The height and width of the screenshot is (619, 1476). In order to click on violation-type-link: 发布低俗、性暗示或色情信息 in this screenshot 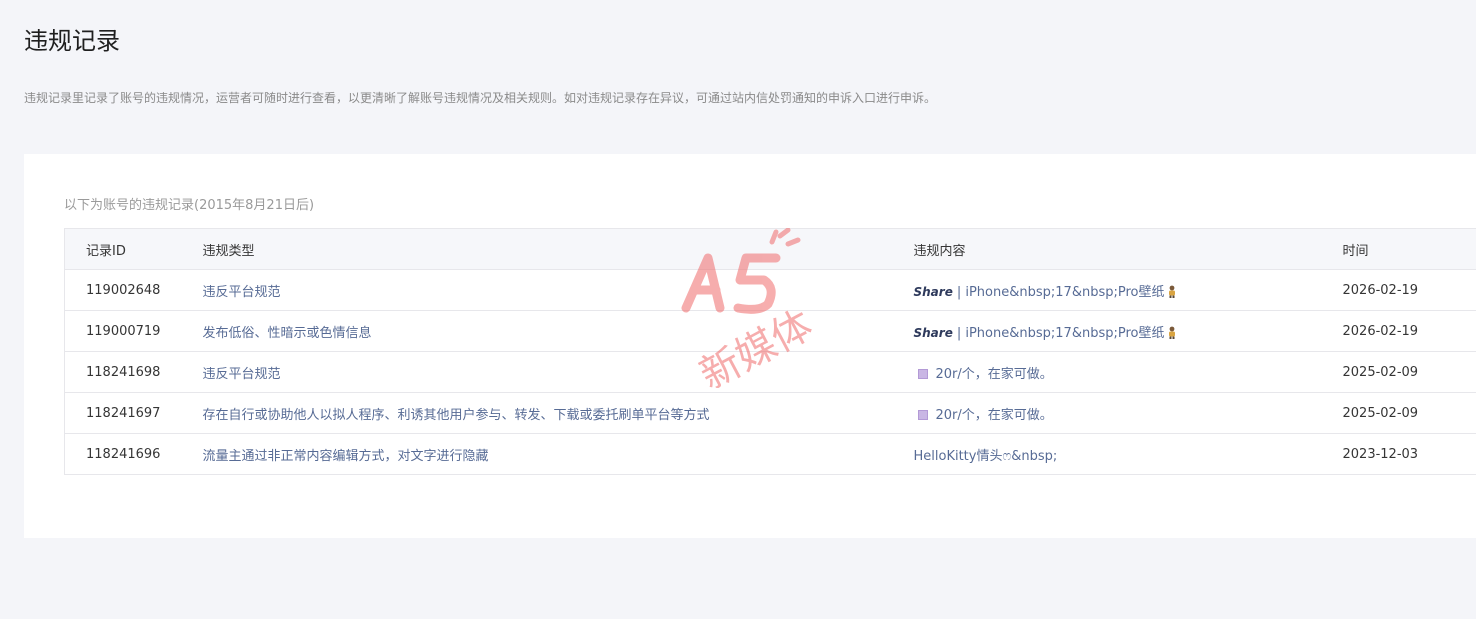, I will do `click(558, 331)`.